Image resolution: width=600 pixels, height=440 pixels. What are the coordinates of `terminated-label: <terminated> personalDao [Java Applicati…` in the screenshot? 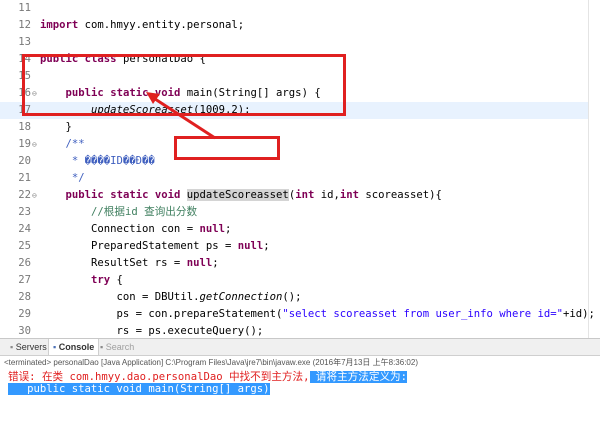 It's located at (211, 362).